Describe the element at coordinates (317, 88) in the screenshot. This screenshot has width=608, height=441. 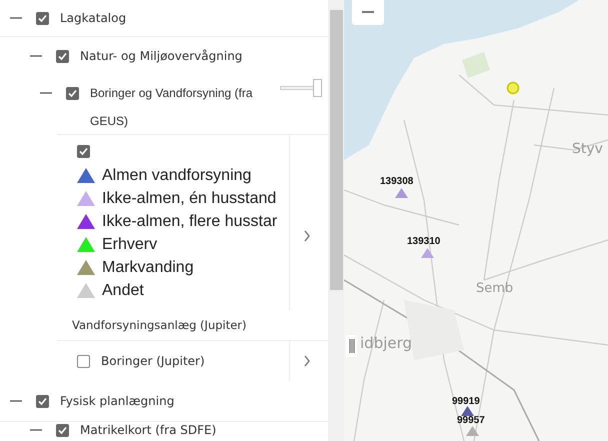
I see `slider-thumb` at that location.